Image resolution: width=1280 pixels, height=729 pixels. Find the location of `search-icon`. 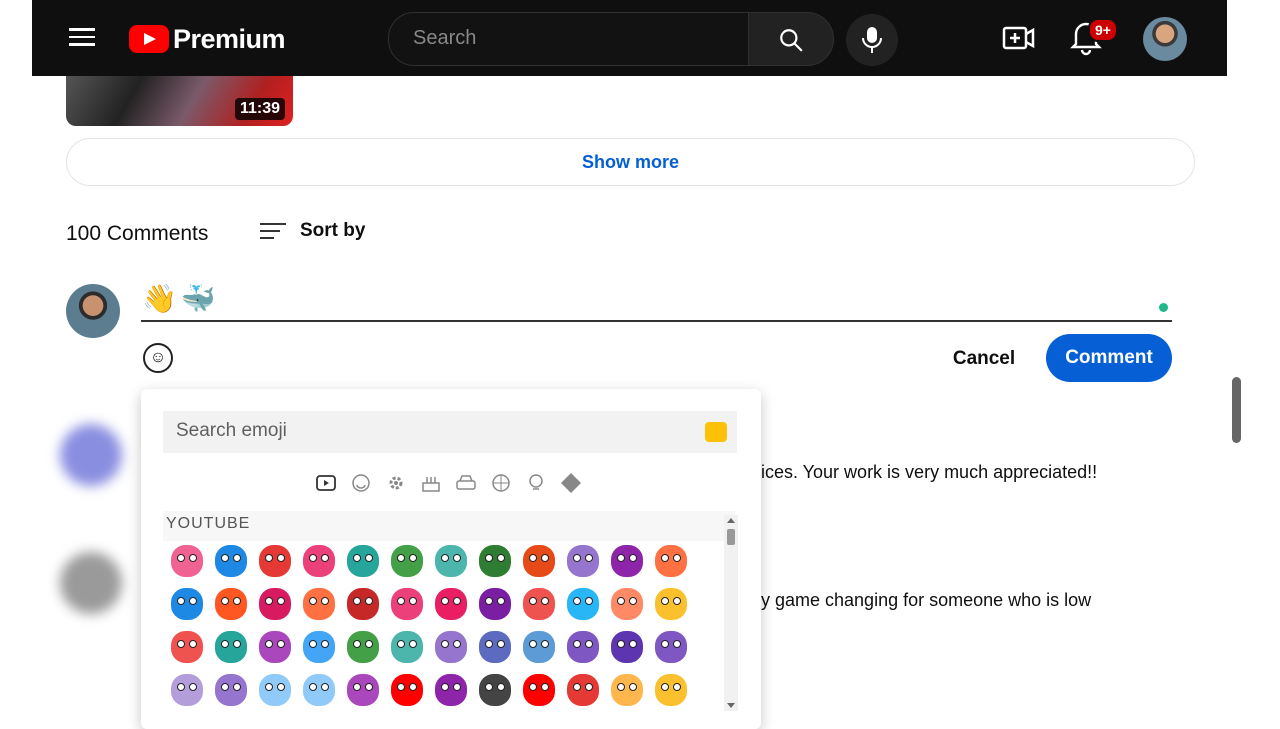

search-icon is located at coordinates (791, 40).